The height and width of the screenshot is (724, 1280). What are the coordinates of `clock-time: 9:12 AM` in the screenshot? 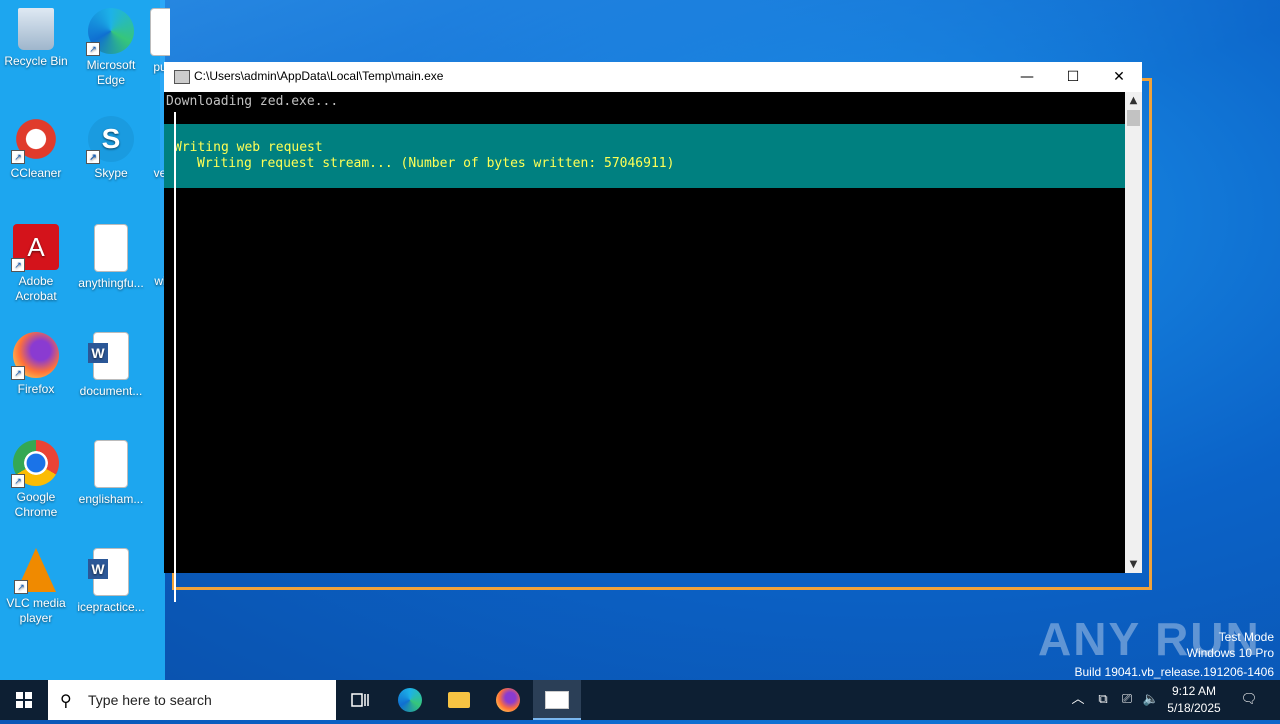 It's located at (1194, 691).